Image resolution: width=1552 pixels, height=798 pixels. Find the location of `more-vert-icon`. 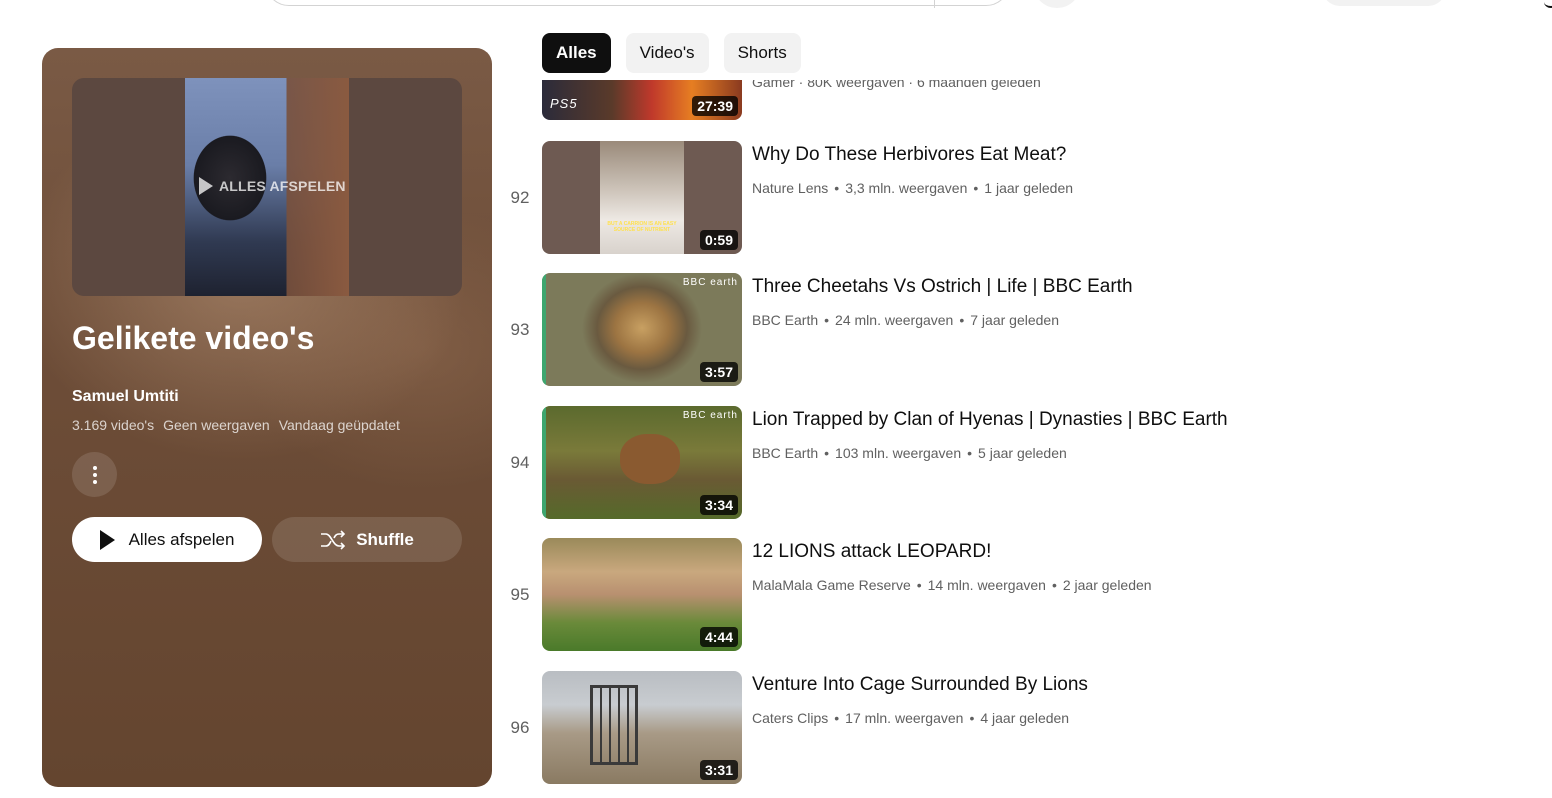

more-vert-icon is located at coordinates (94, 474).